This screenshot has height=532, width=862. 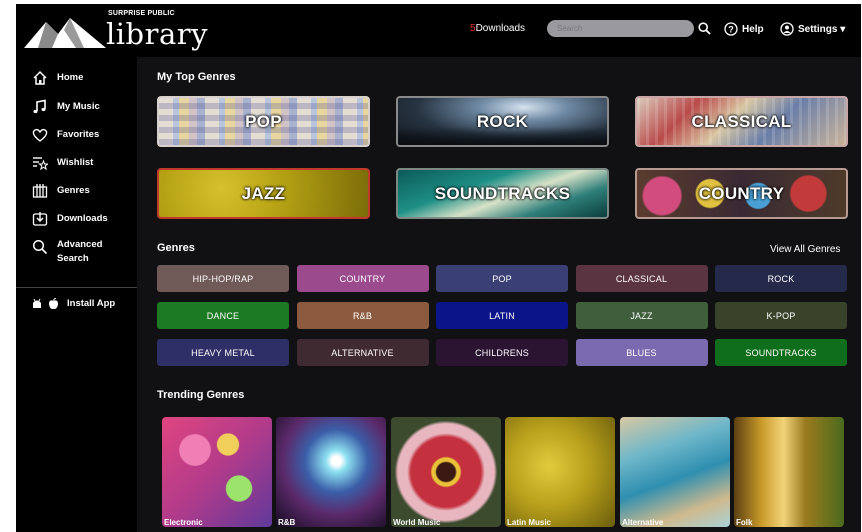 What do you see at coordinates (362, 315) in the screenshot?
I see `genre-pill: R&B` at bounding box center [362, 315].